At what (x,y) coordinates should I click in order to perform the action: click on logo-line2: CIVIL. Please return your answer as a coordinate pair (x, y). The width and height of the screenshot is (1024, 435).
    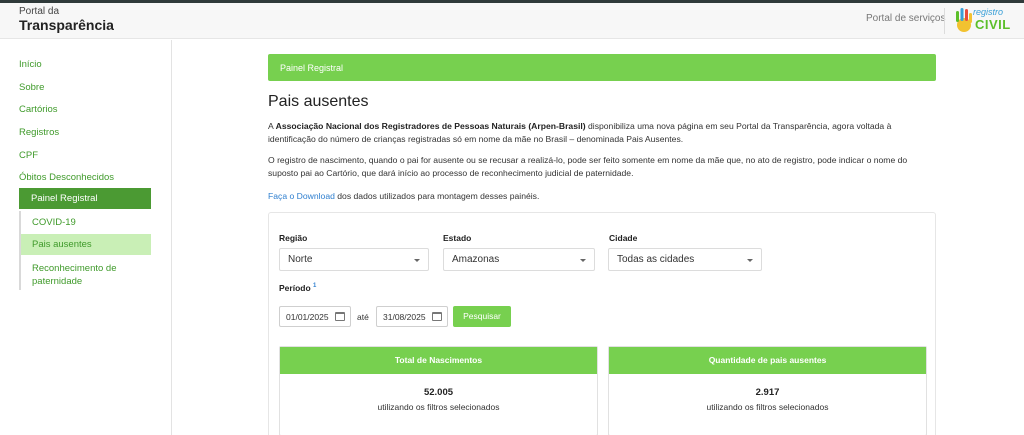
    Looking at the image, I should click on (993, 24).